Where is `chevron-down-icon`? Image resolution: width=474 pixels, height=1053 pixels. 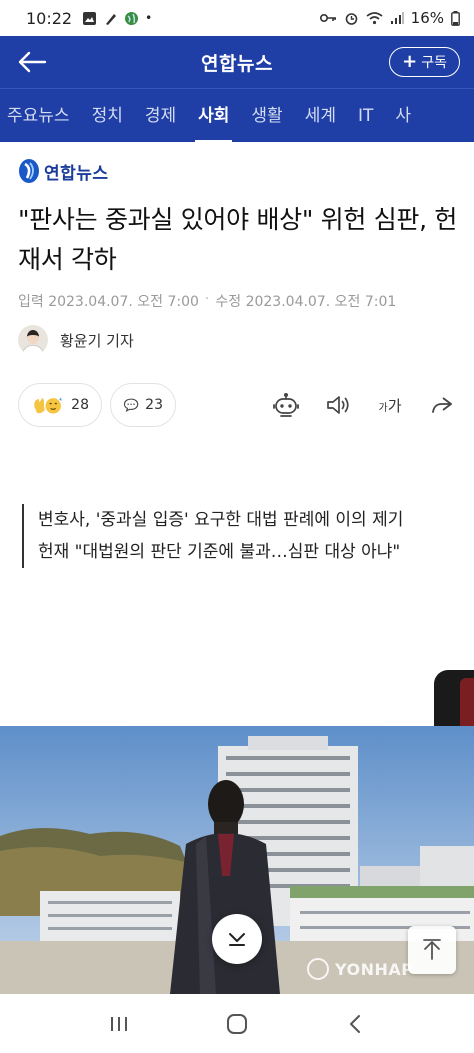 chevron-down-icon is located at coordinates (237, 939).